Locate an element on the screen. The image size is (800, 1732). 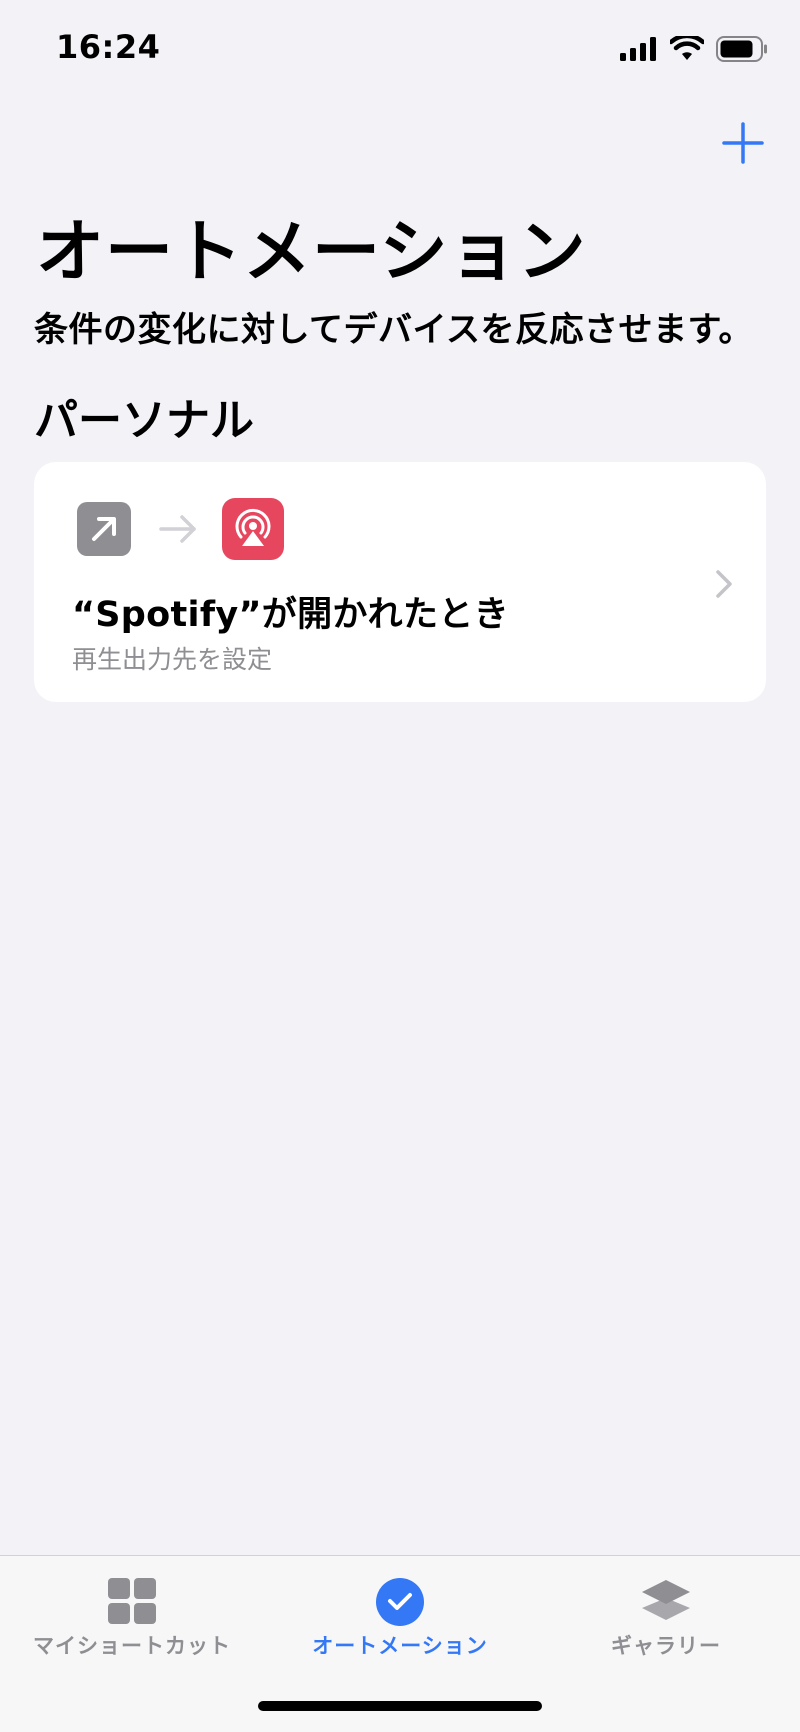
battery-icon is located at coordinates (741, 49).